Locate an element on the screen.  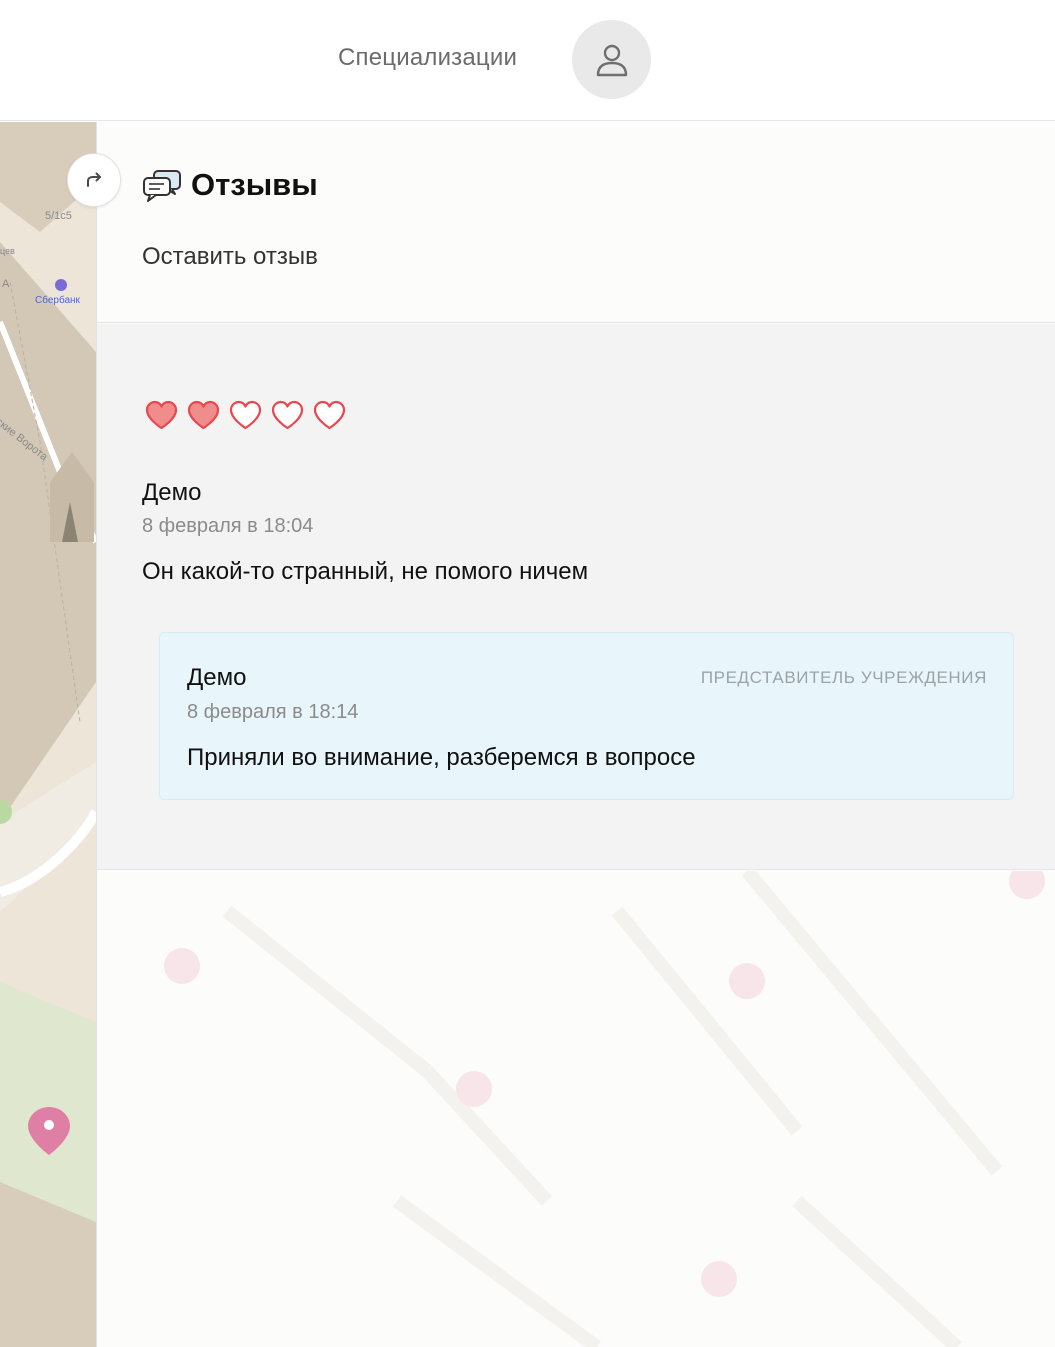
map-poi-bank: Сбербанк is located at coordinates (57, 300).